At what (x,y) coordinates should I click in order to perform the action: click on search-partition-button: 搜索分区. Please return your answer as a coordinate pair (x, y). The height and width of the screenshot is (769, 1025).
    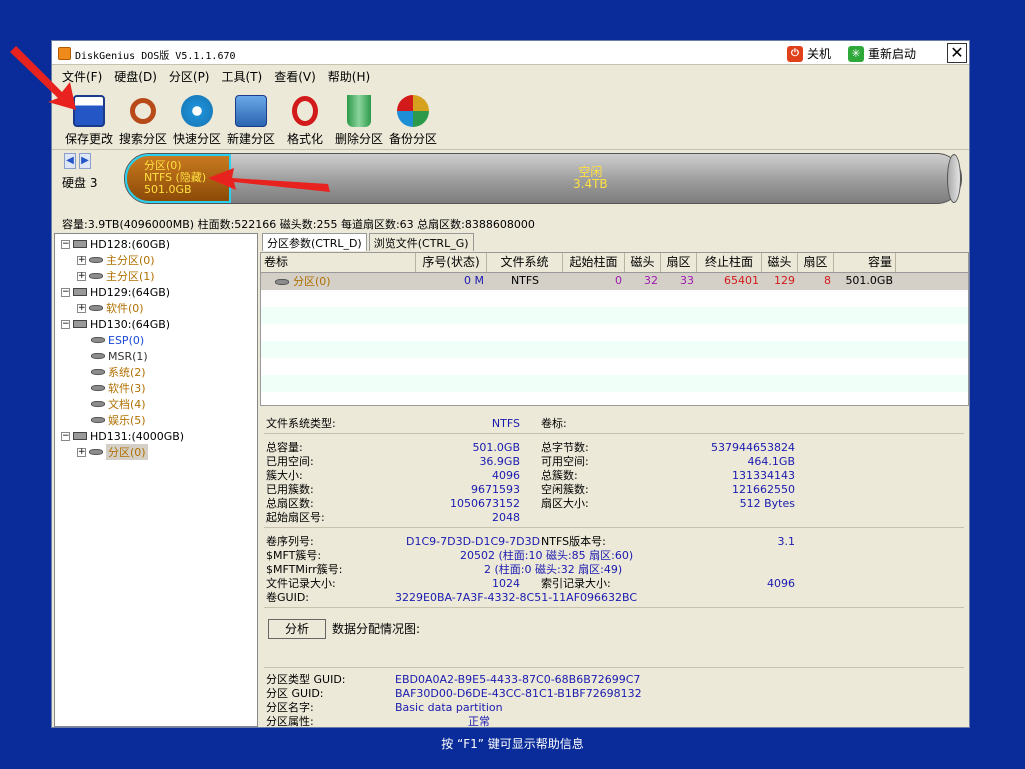
    Looking at the image, I should click on (143, 118).